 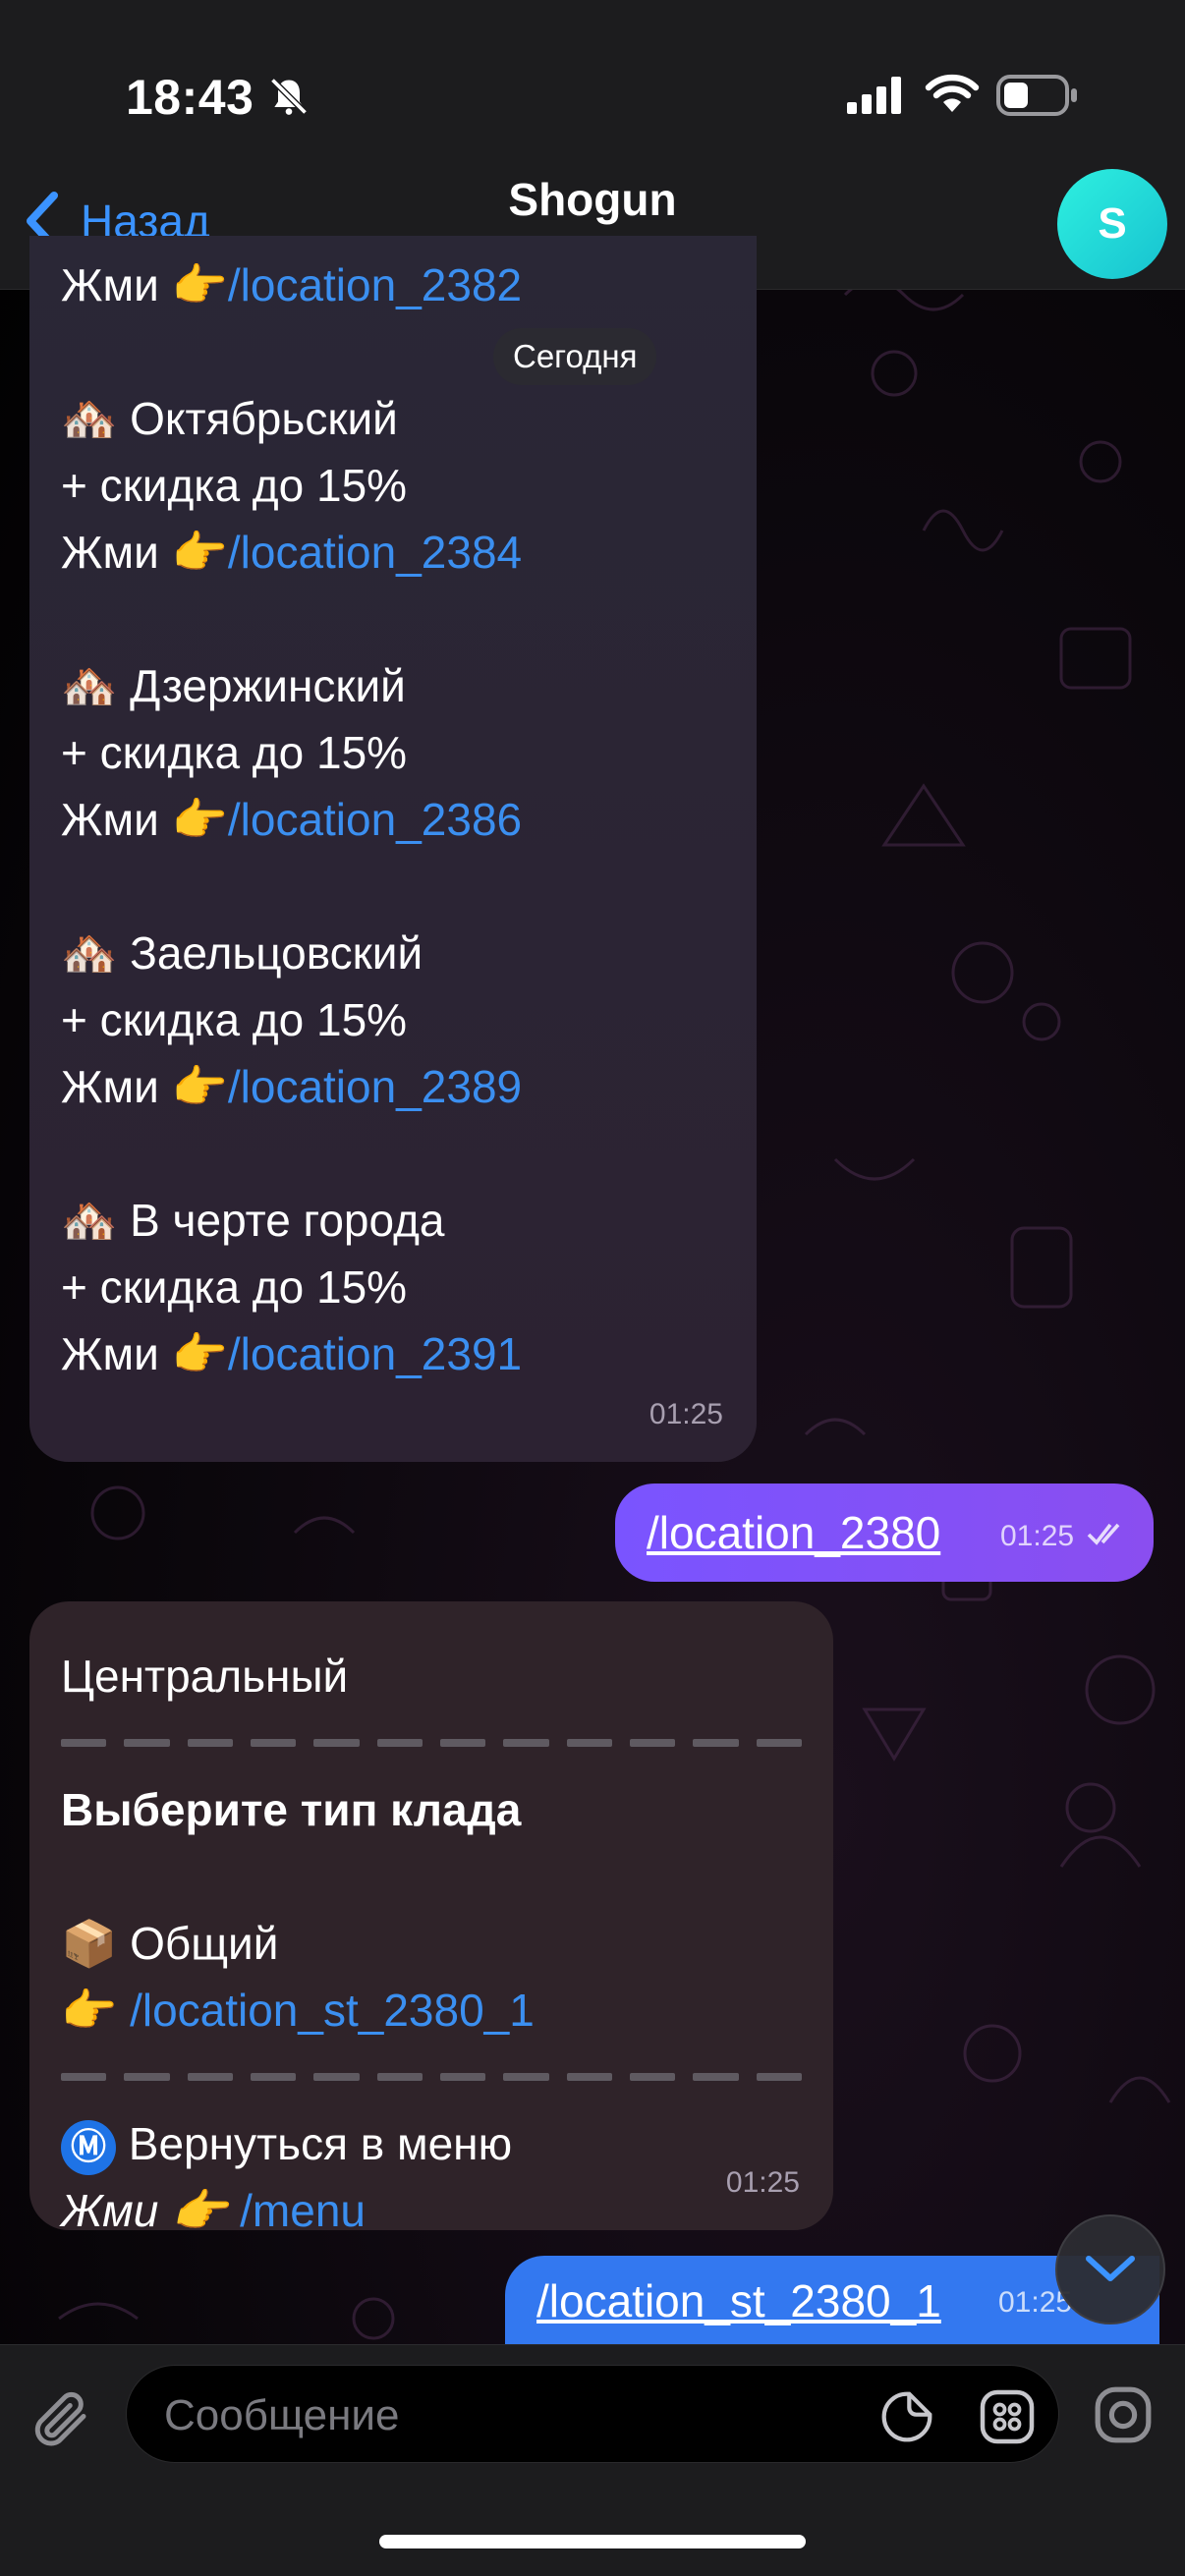 I want to click on chevron-down-icon, so click(x=1111, y=2268).